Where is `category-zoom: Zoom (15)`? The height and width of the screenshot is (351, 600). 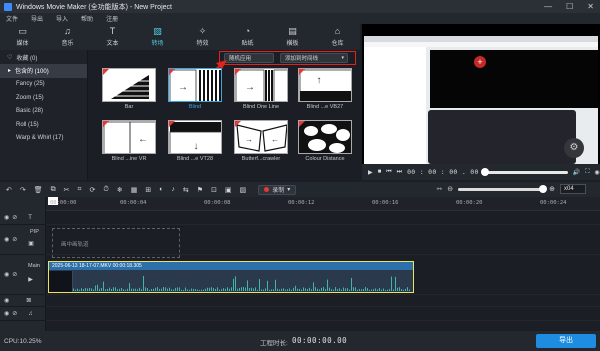 category-zoom: Zoom (15) is located at coordinates (43, 98).